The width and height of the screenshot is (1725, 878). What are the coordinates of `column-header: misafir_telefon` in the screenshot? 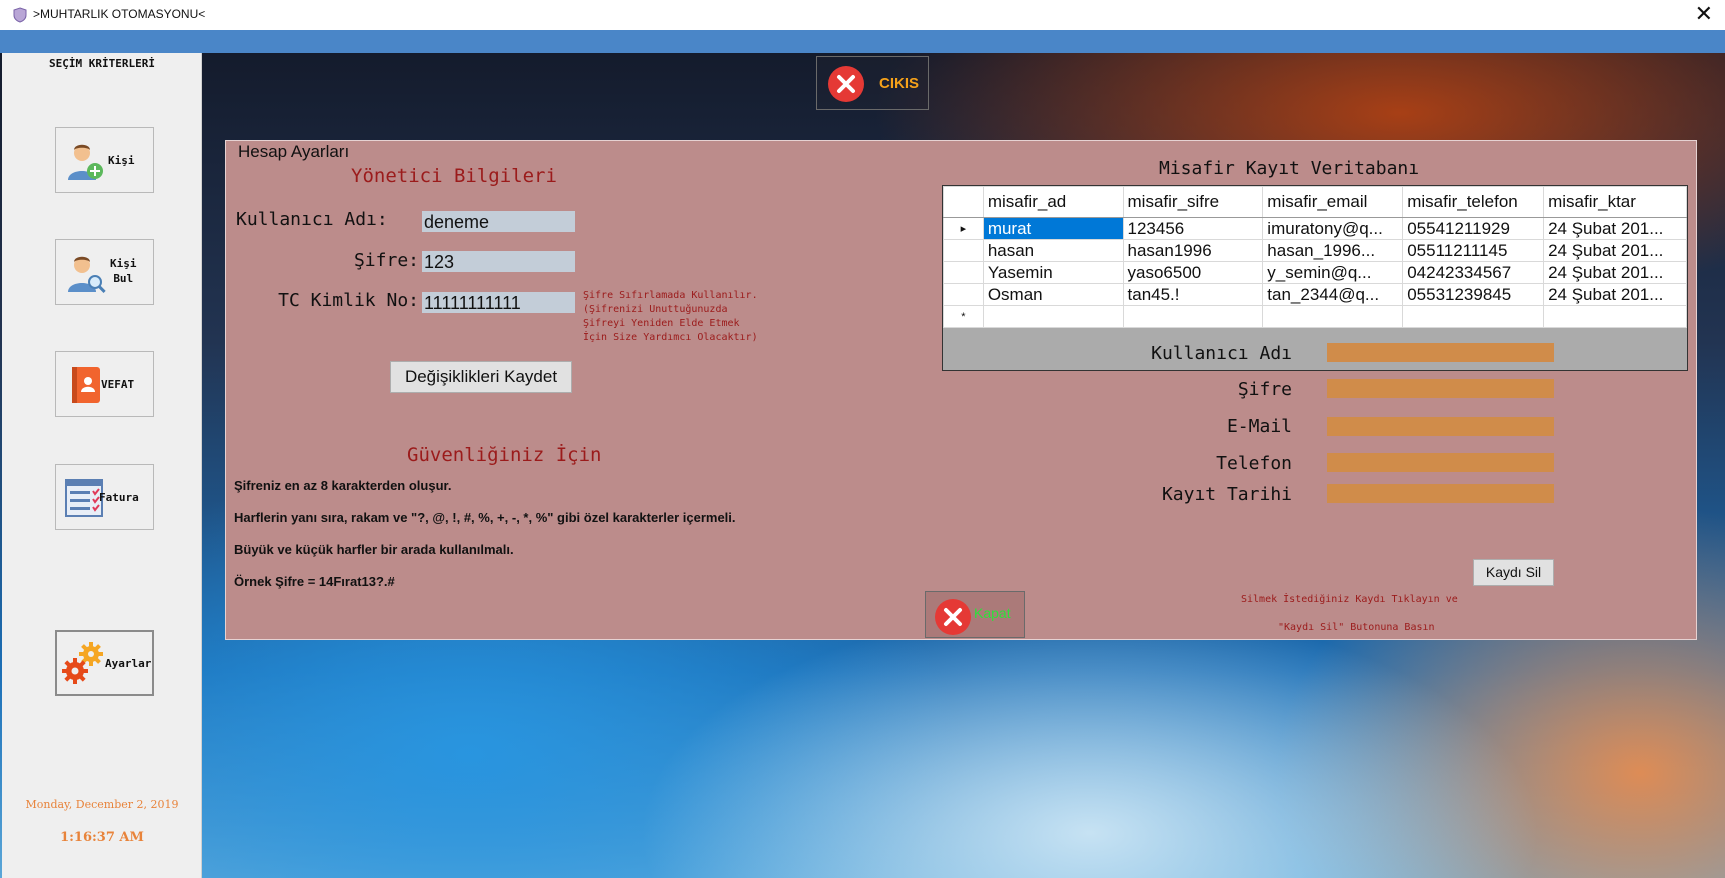 It's located at (1473, 202).